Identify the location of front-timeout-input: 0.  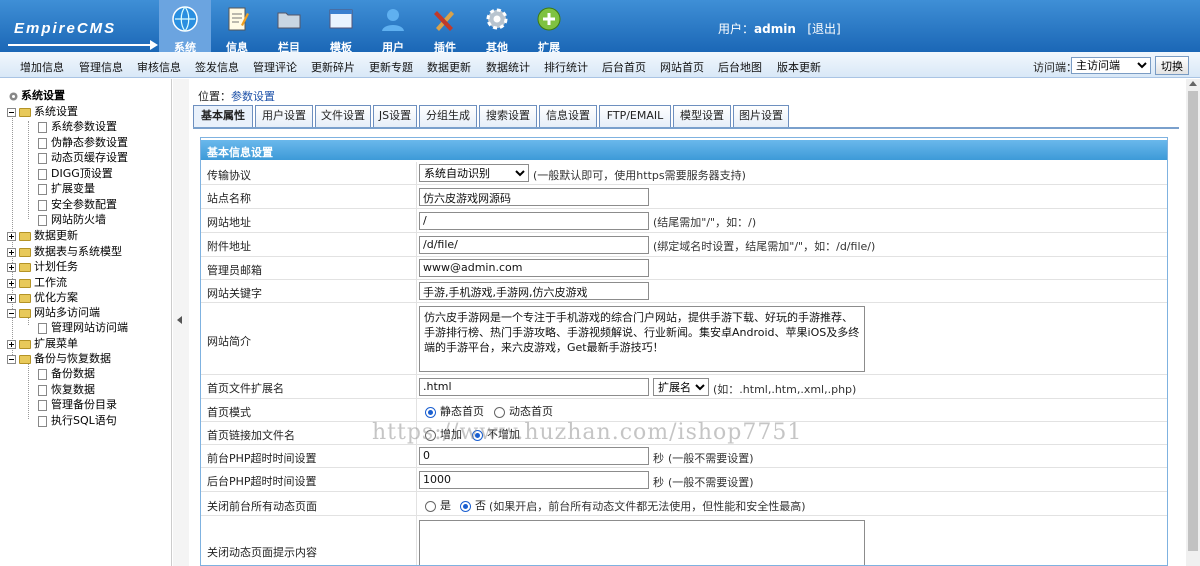
(534, 456).